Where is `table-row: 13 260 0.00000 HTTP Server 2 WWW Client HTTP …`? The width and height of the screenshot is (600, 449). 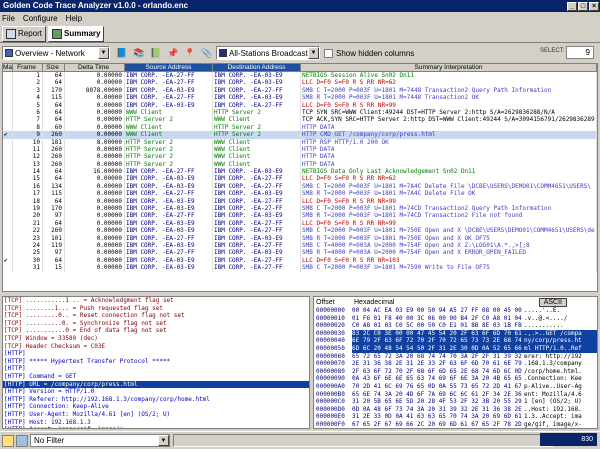 table-row: 13 260 0.00000 HTTP Server 2 WWW Client HTTP … is located at coordinates (300, 164).